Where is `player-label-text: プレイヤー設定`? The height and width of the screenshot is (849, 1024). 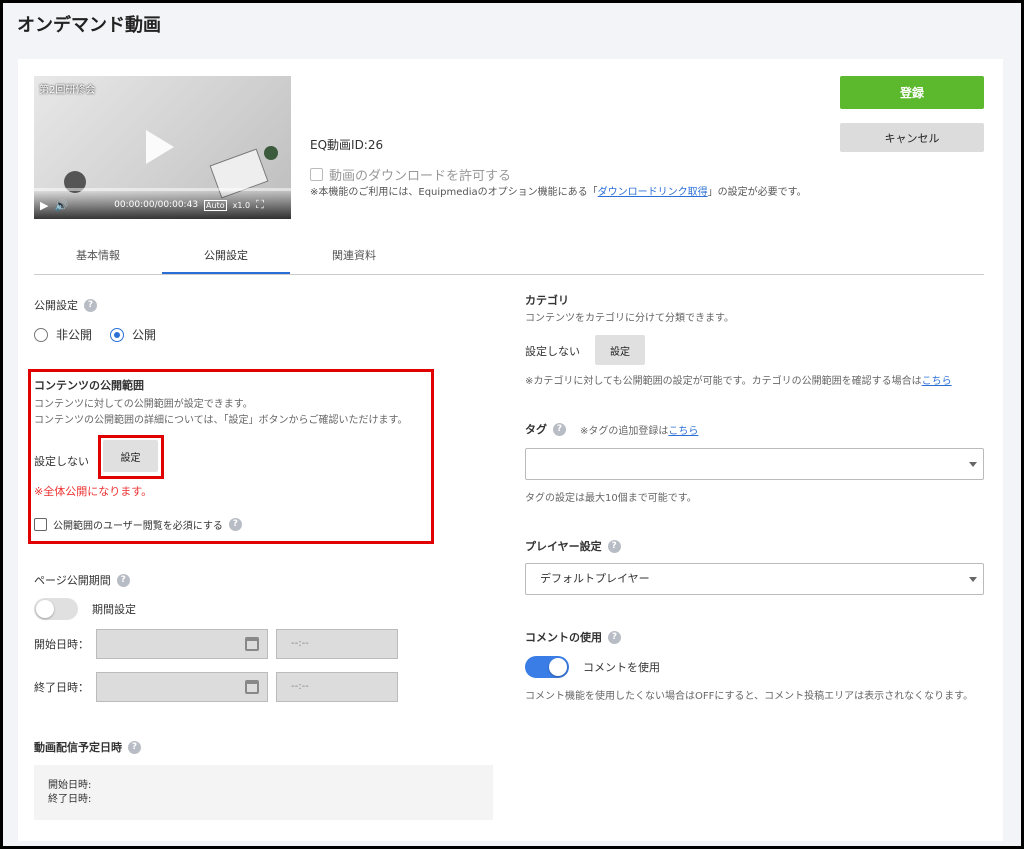 player-label-text: プレイヤー設定 is located at coordinates (563, 546).